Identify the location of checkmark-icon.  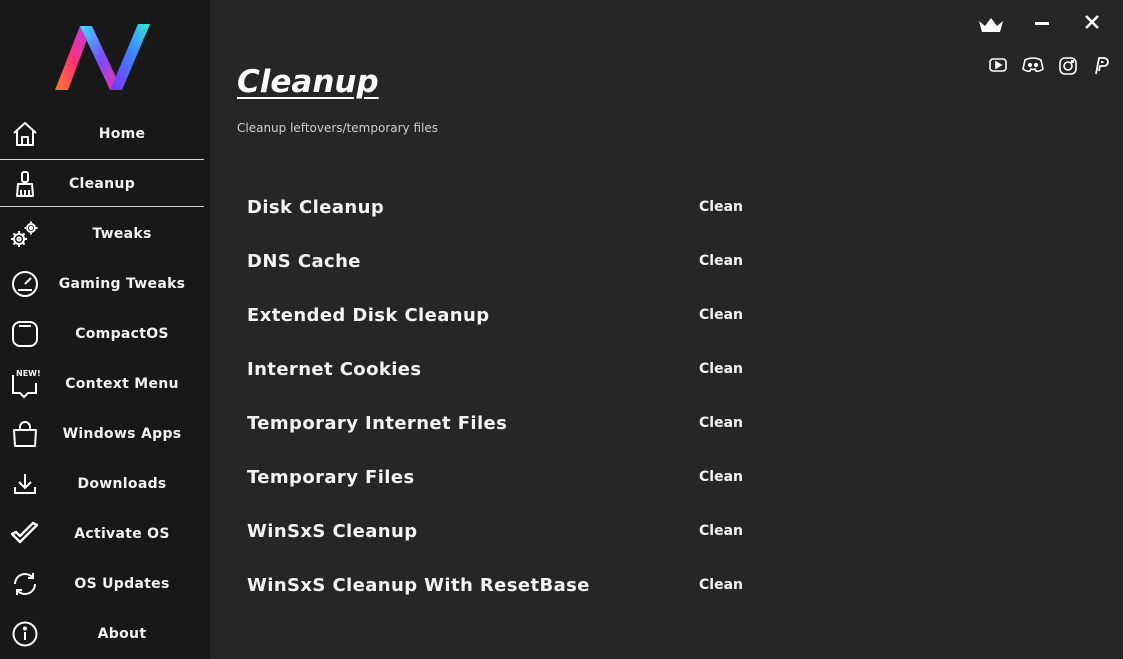
(25, 534).